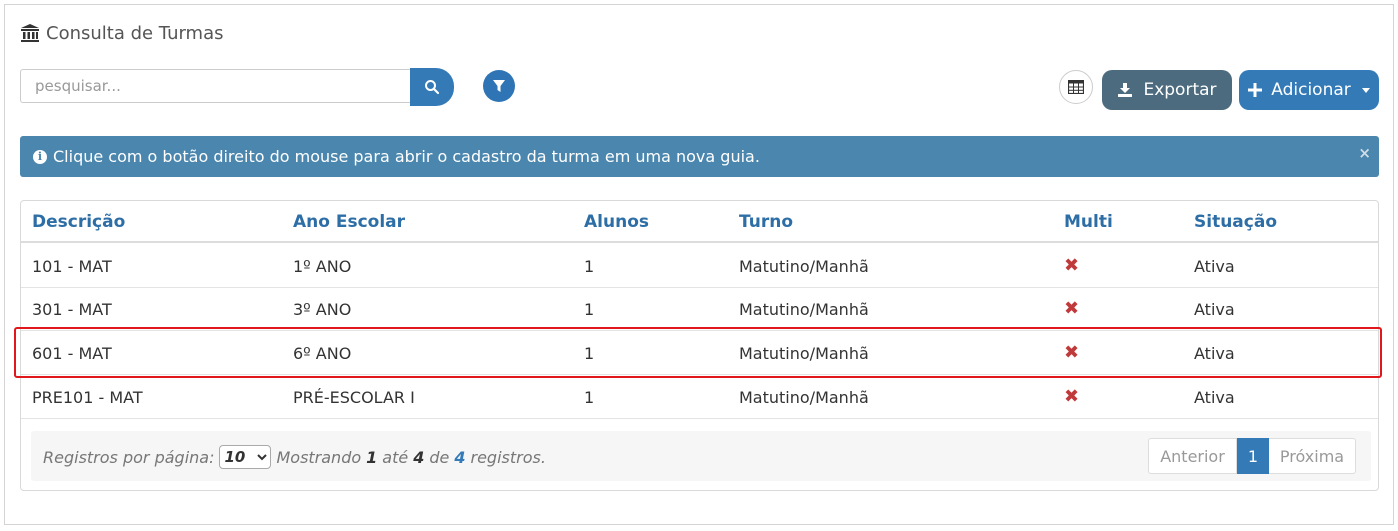  What do you see at coordinates (1125, 90) in the screenshot?
I see `download-icon` at bounding box center [1125, 90].